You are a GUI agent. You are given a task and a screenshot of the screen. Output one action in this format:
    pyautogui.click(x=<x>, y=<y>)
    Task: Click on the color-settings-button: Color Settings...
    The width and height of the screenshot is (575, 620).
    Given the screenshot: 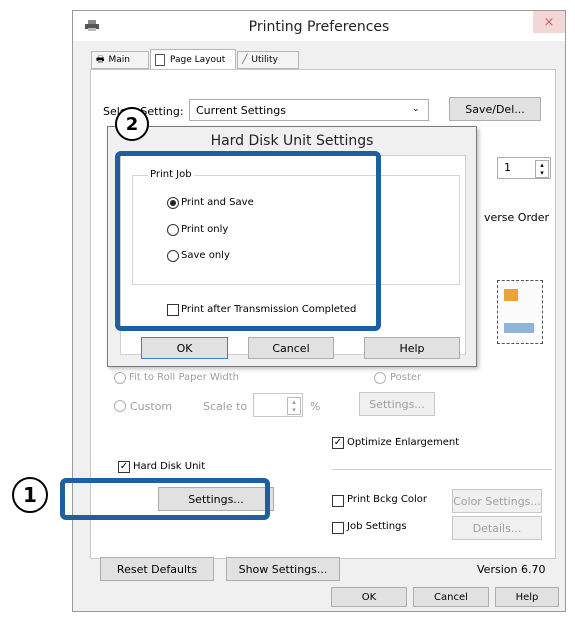 What is the action you would take?
    pyautogui.click(x=497, y=501)
    